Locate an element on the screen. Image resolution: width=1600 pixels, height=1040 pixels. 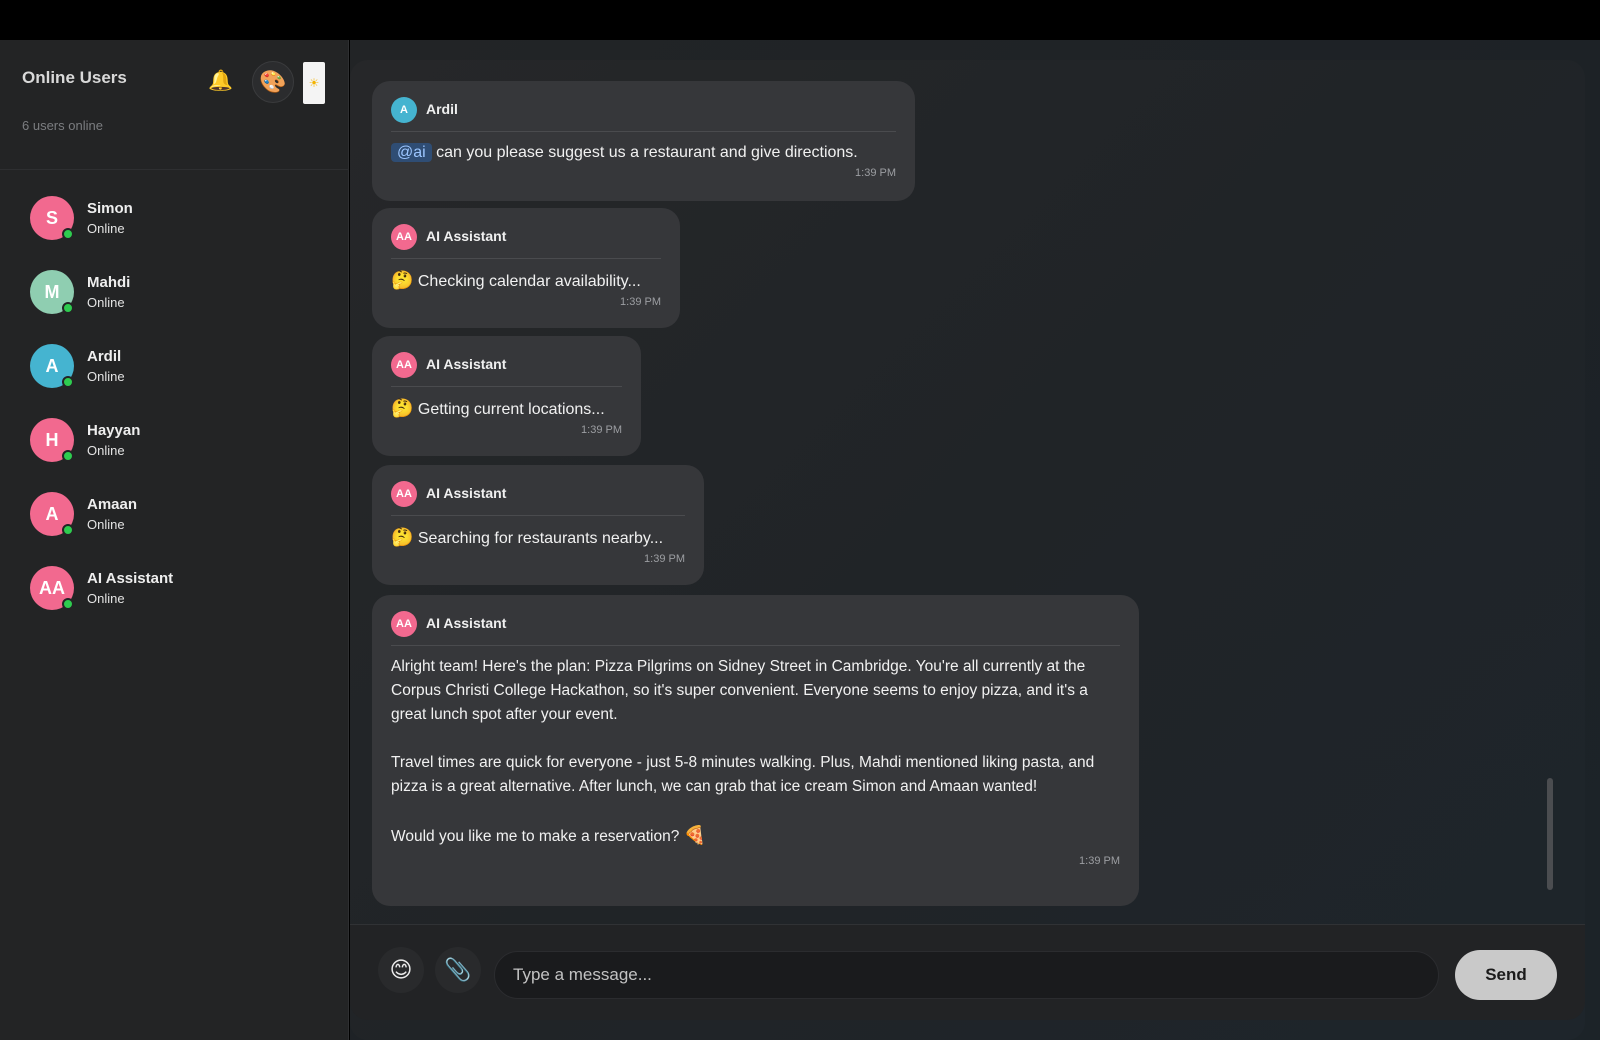
list-item: A Ardil Online is located at coordinates (174, 375).